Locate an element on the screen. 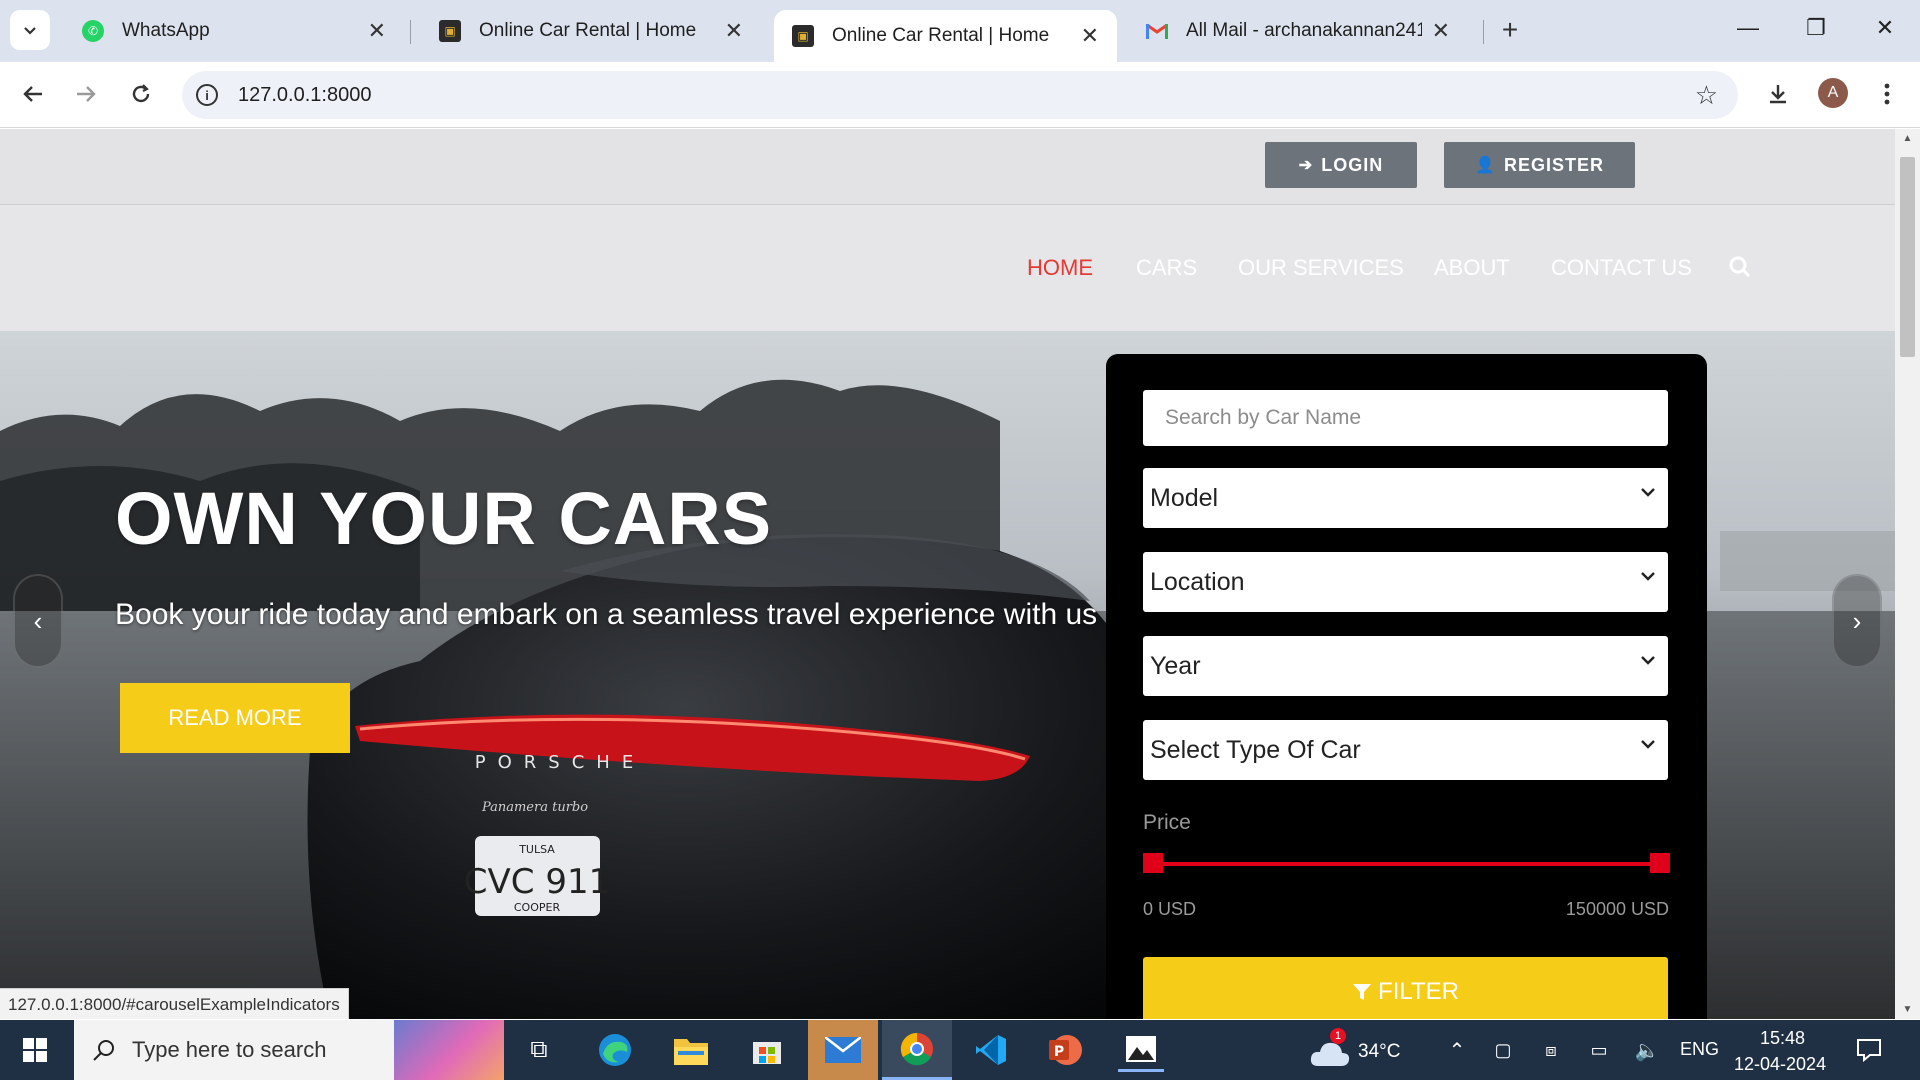  chevron-right-icon: › is located at coordinates (1857, 620).